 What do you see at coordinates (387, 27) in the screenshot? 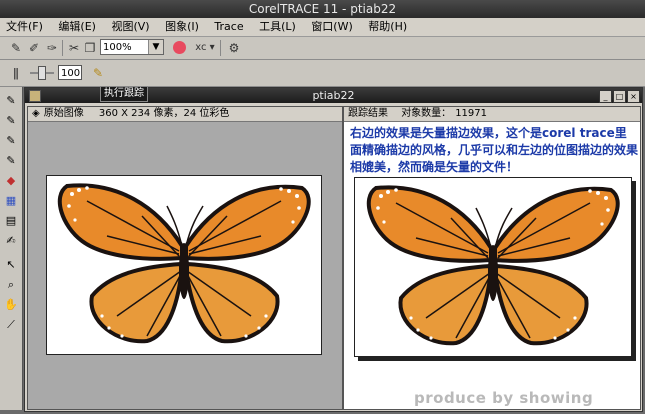
I see `menu-help: 帮助(H)` at bounding box center [387, 27].